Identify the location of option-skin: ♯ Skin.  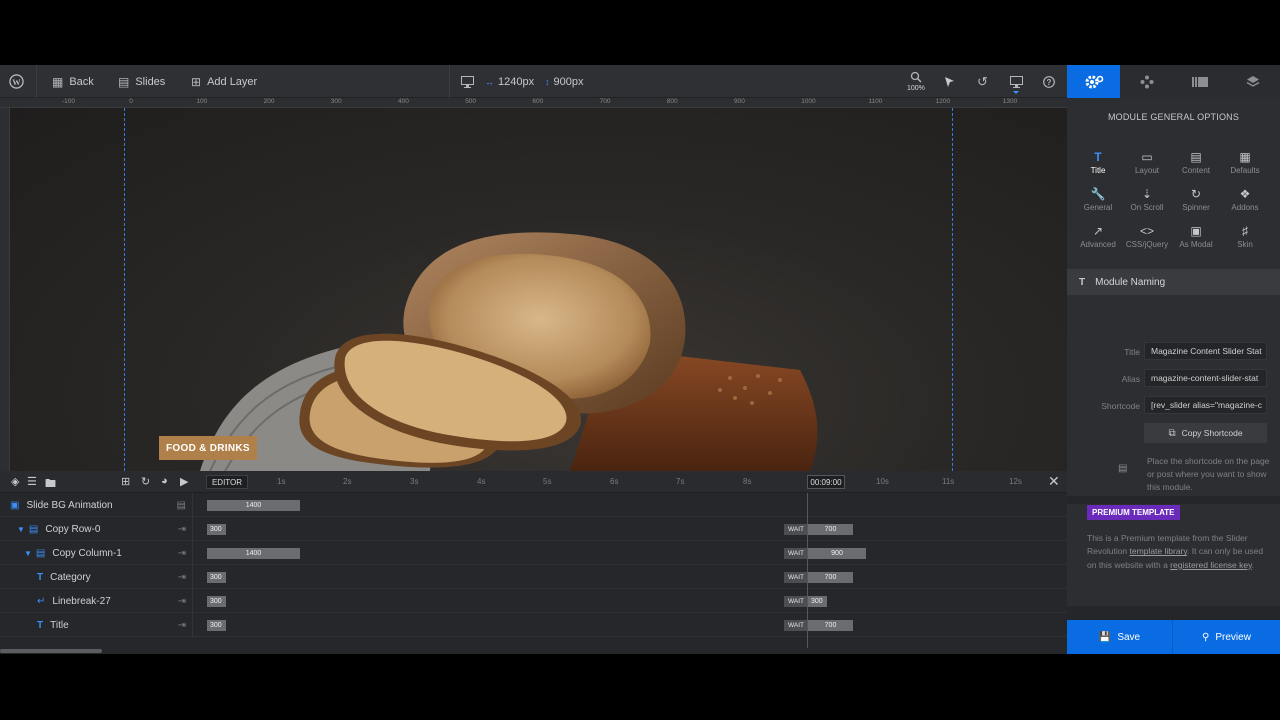
(1245, 236).